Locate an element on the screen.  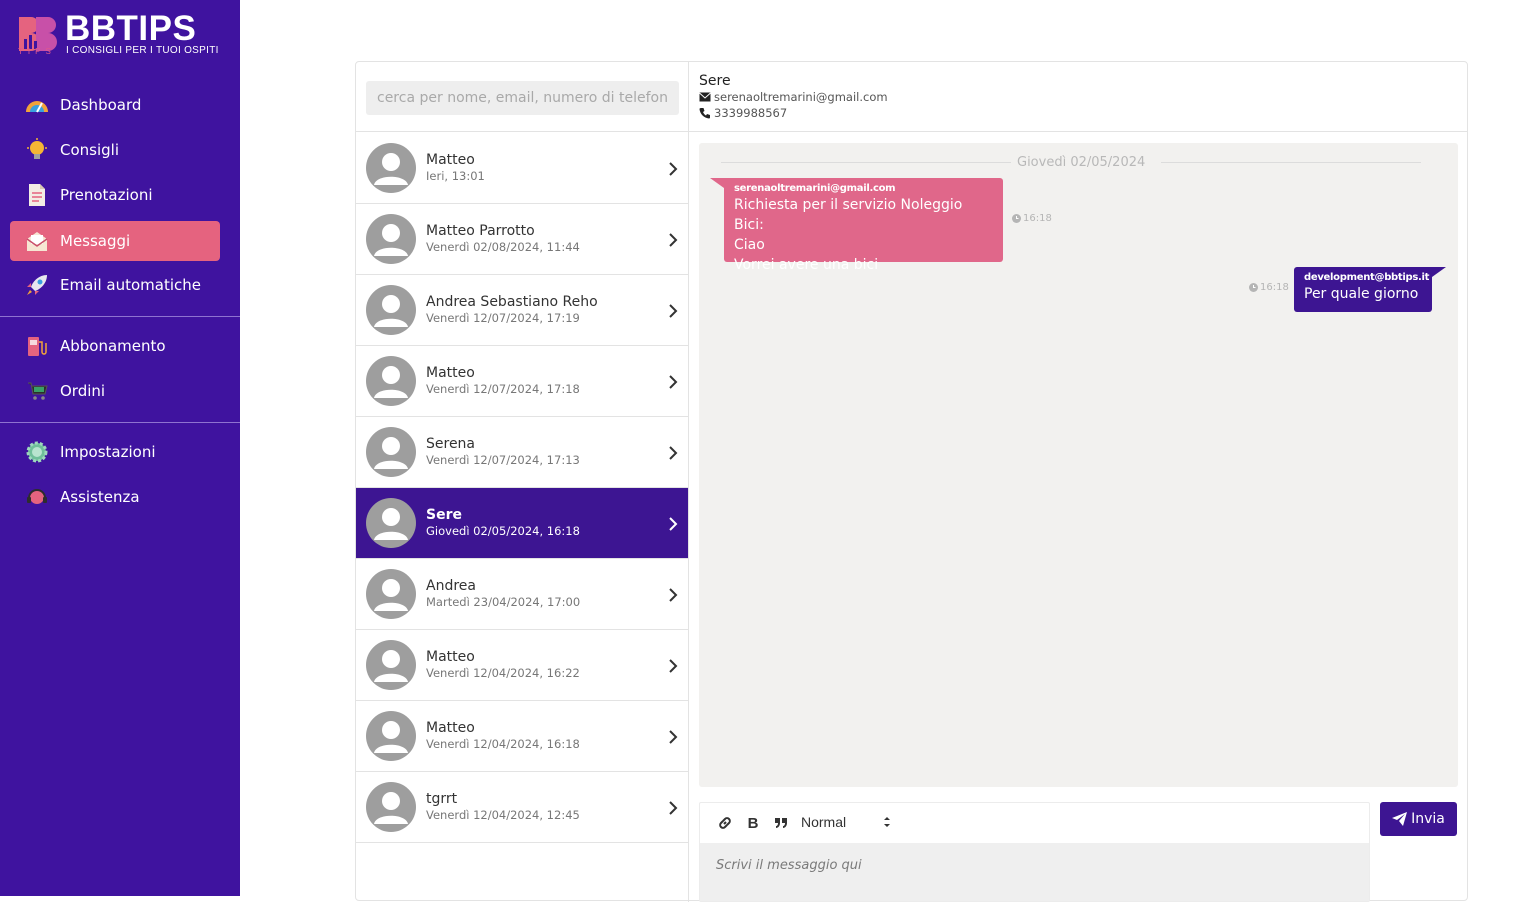
phone-text: 3339988567 is located at coordinates (751, 113).